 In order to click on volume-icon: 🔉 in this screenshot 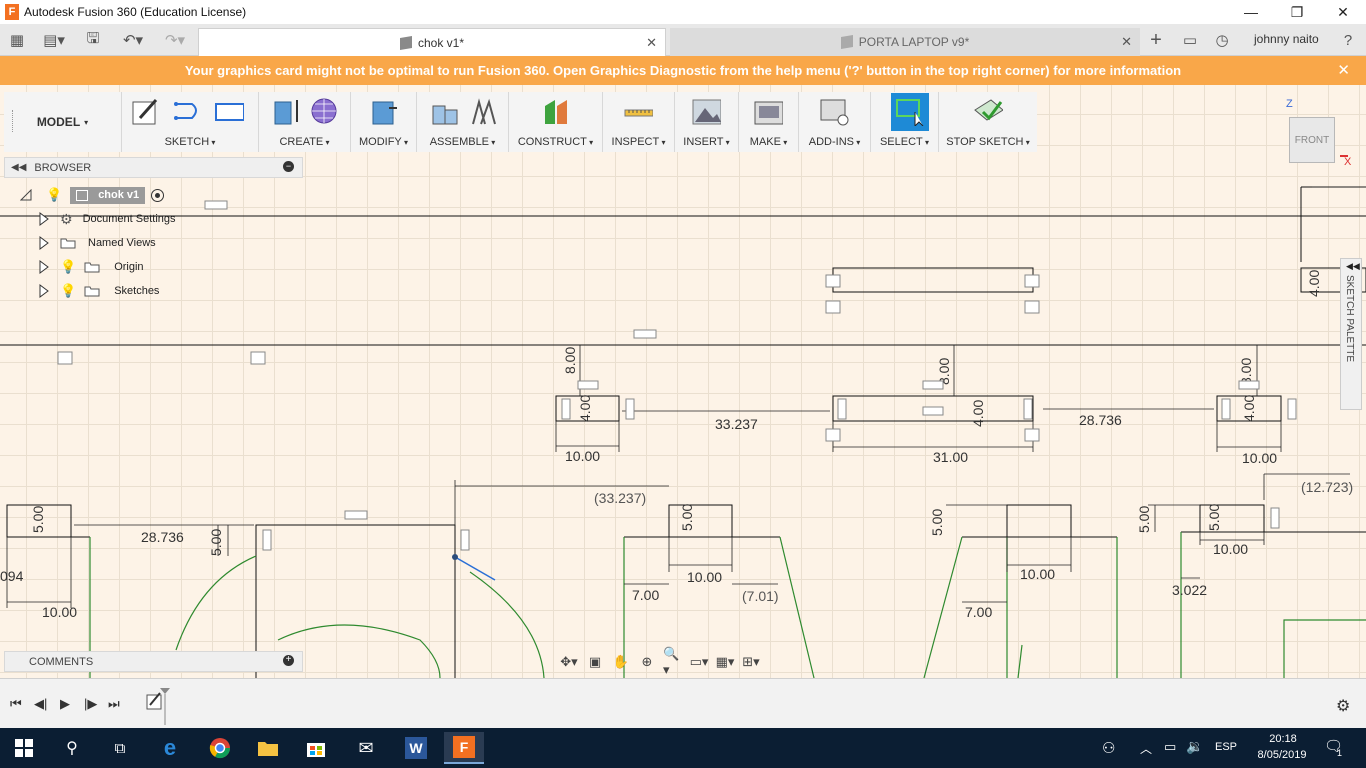, I will do `click(1194, 746)`.